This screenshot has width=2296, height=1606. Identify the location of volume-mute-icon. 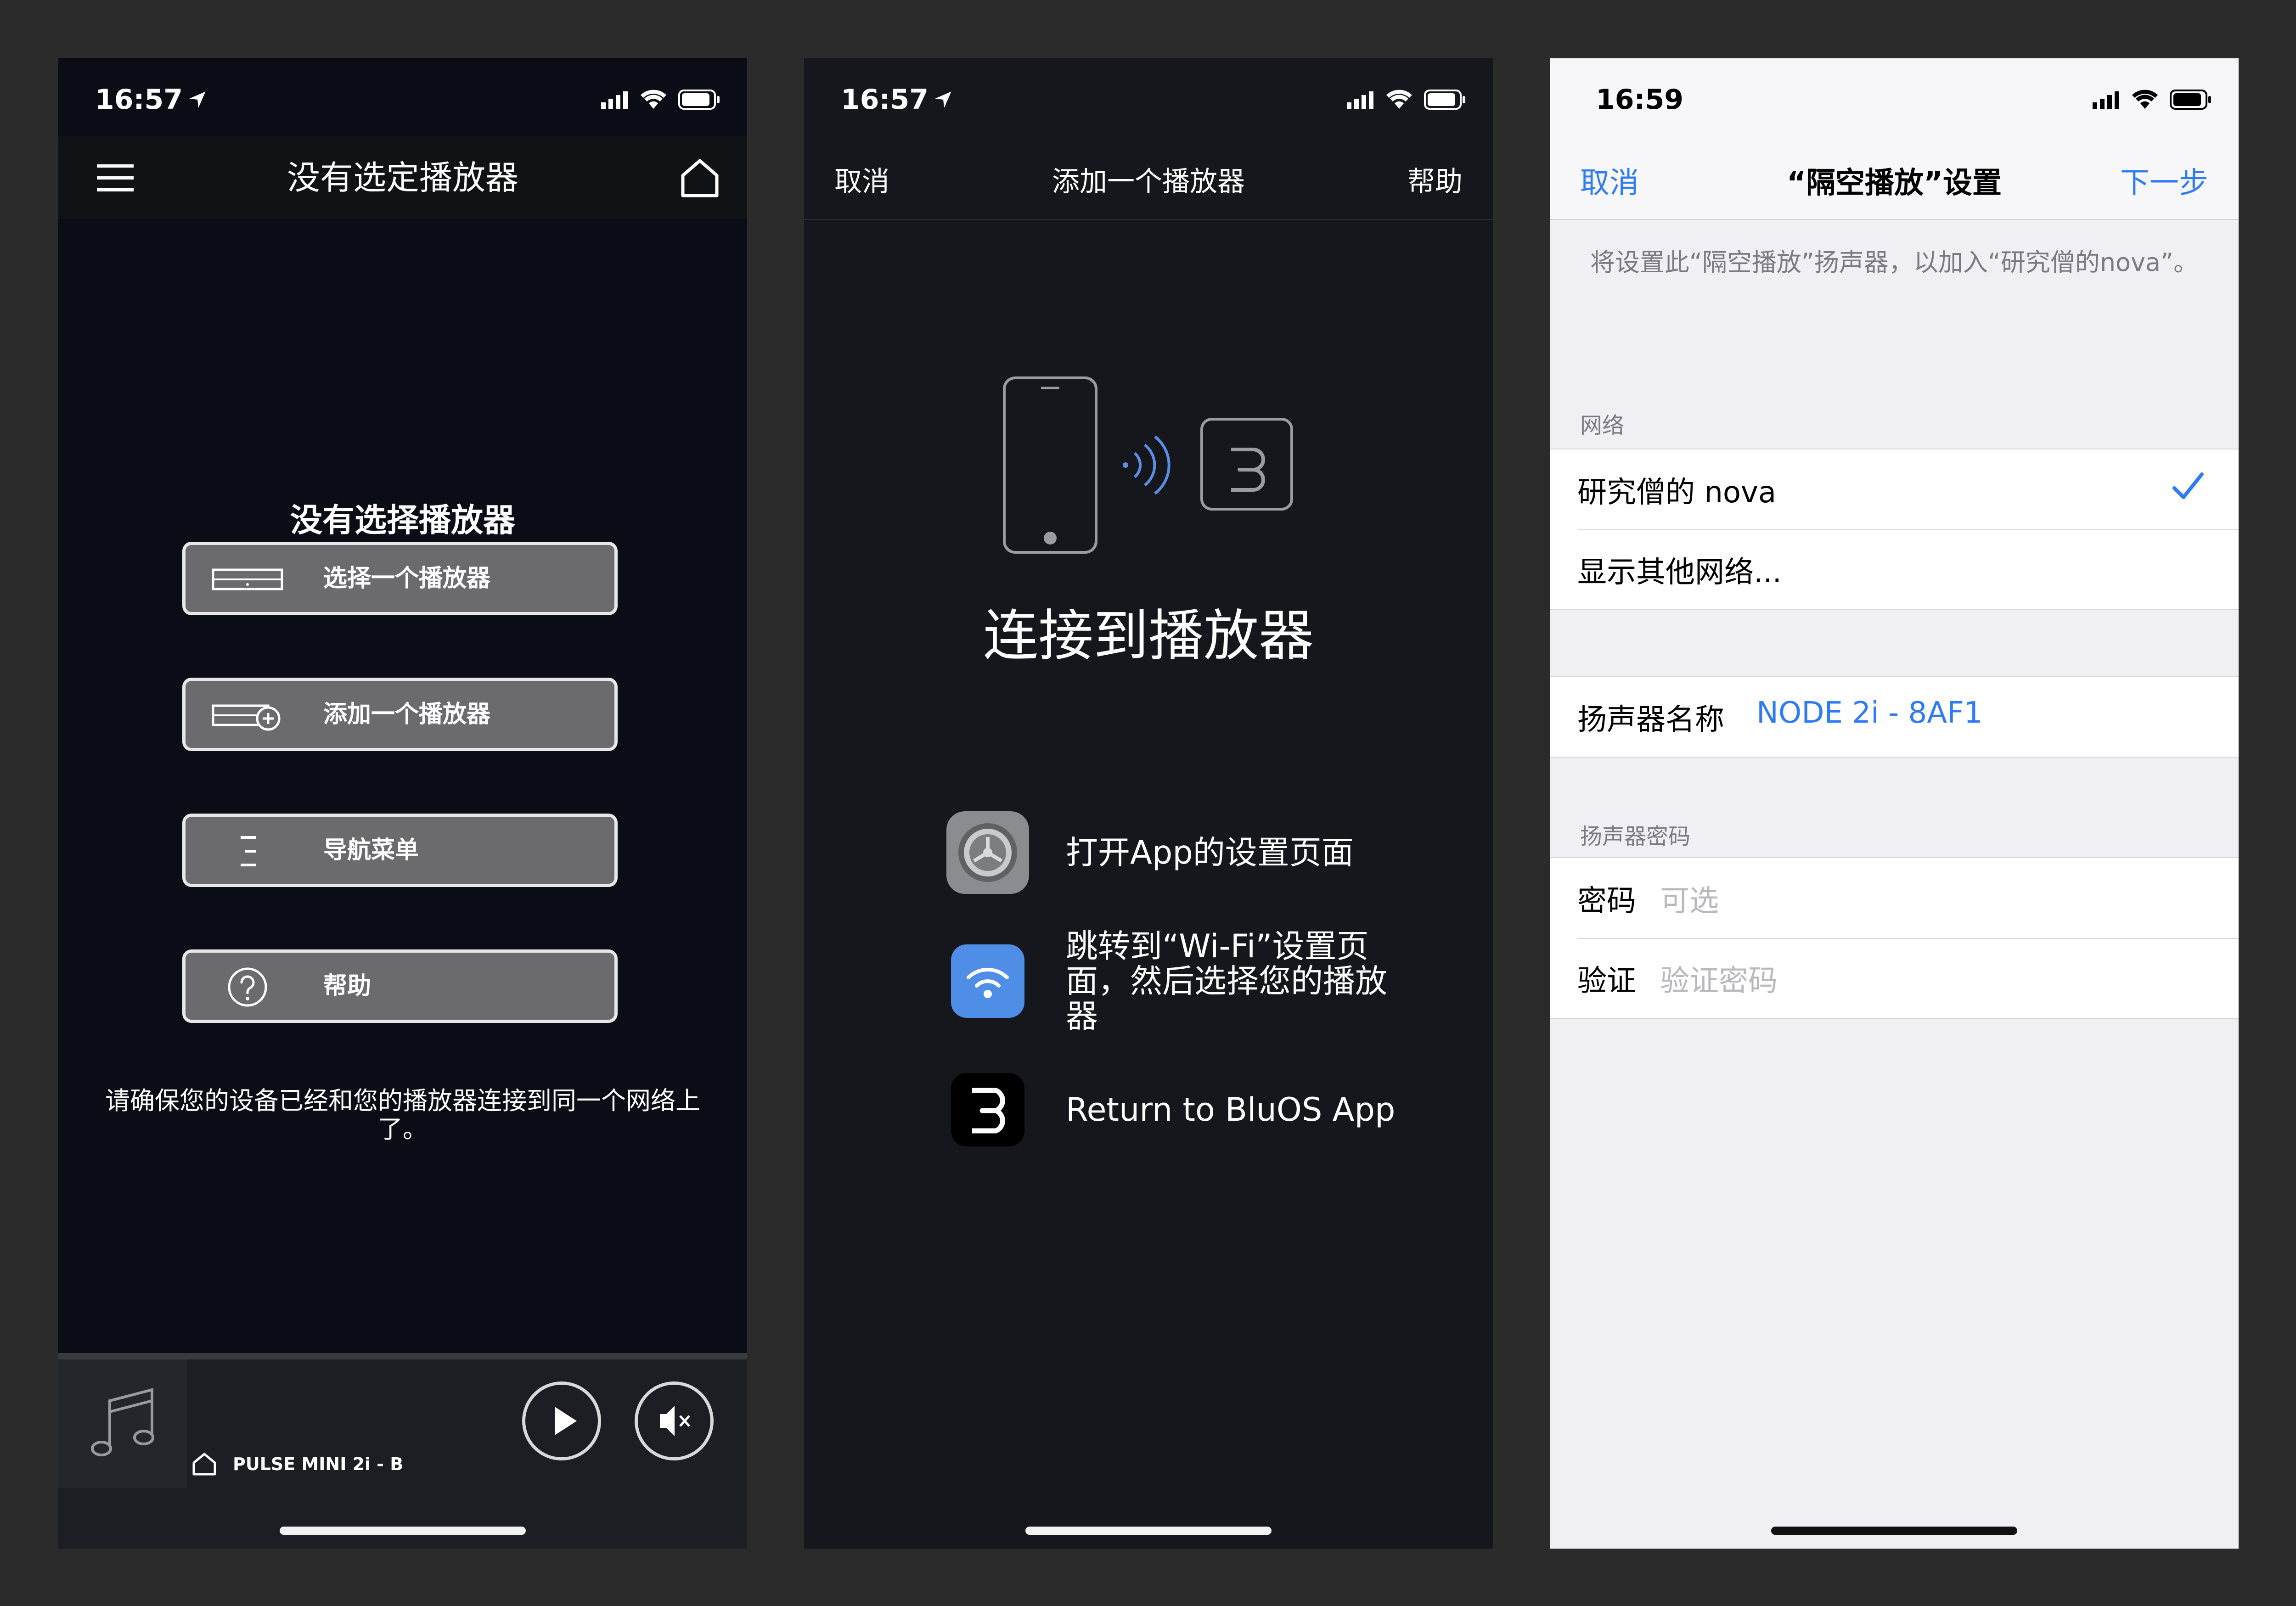
(675, 1421).